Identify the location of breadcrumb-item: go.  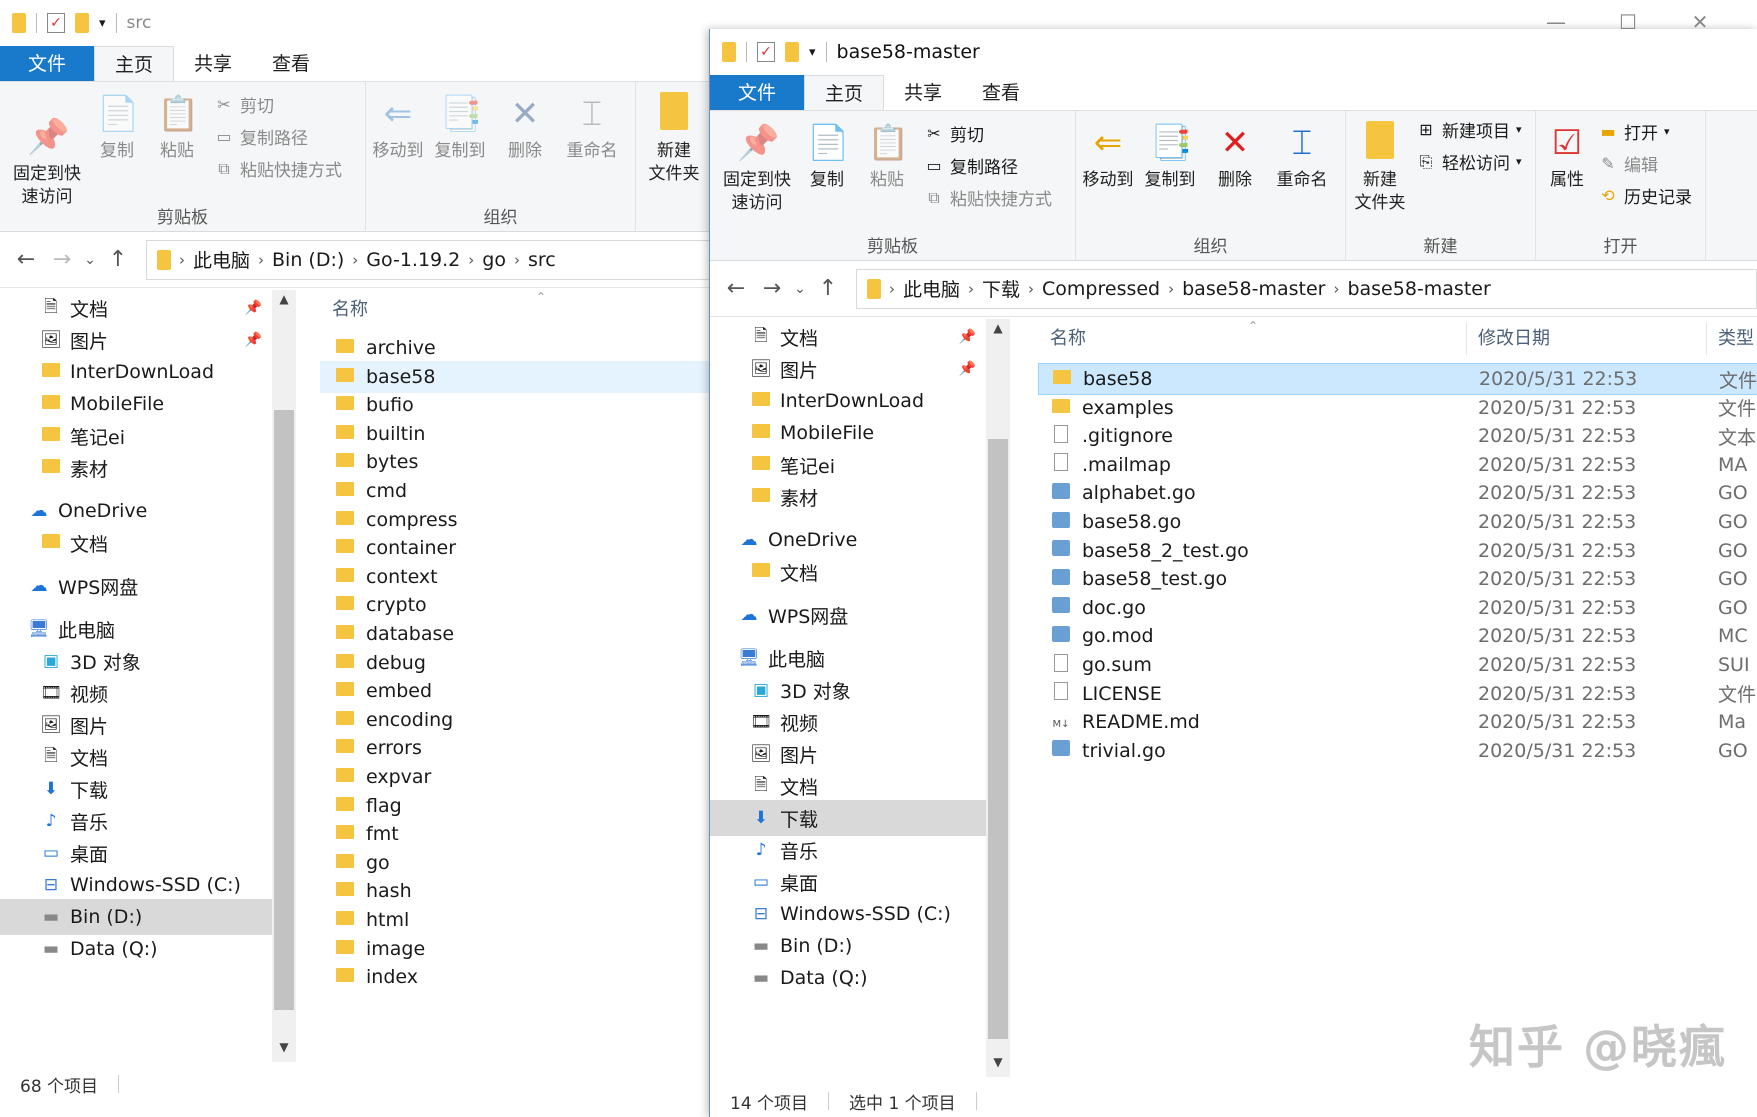
(494, 260).